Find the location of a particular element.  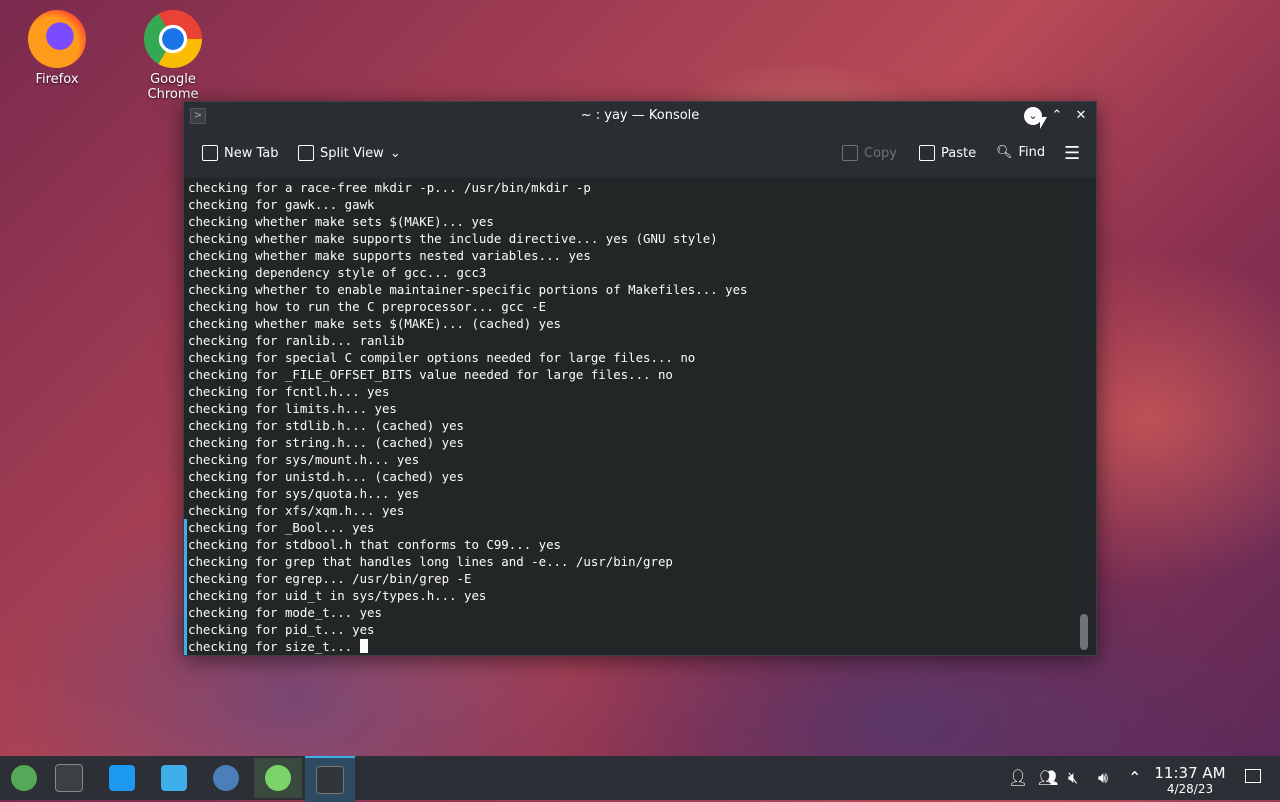

tray-expand-icon: ⌃ is located at coordinates (1134, 777).